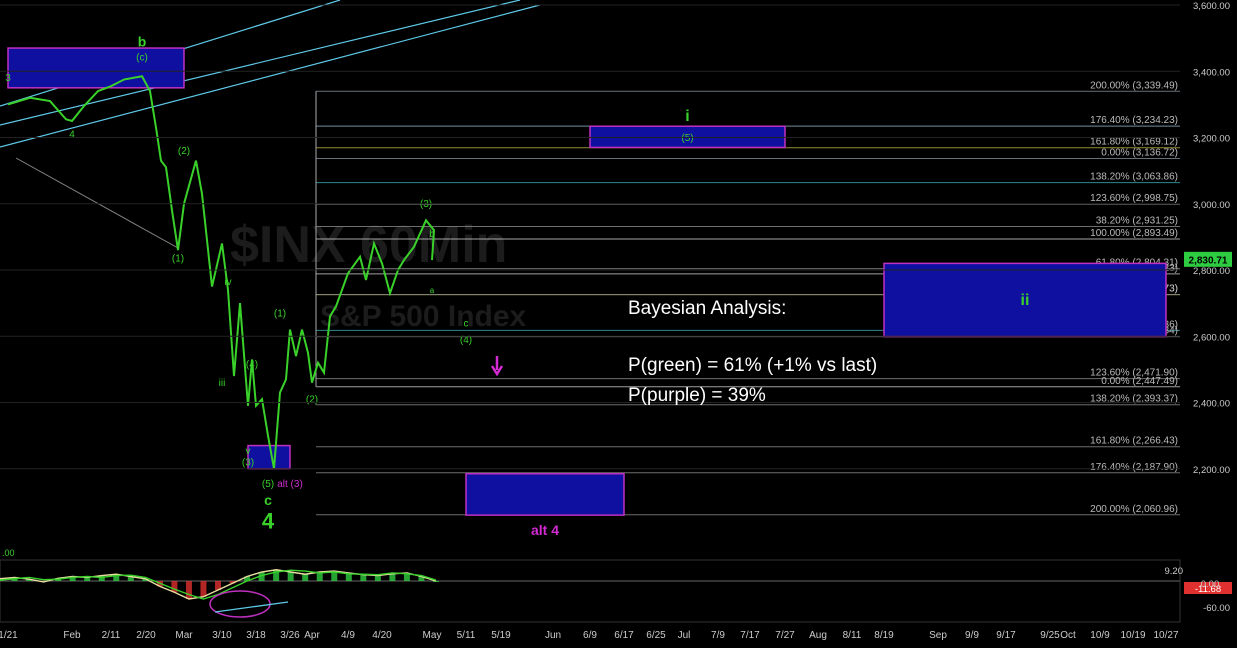 The width and height of the screenshot is (1237, 648). Describe the element at coordinates (753, 365) in the screenshot. I see `bayesian-green-probability: P(green) = 61% (+1% vs last)` at that location.